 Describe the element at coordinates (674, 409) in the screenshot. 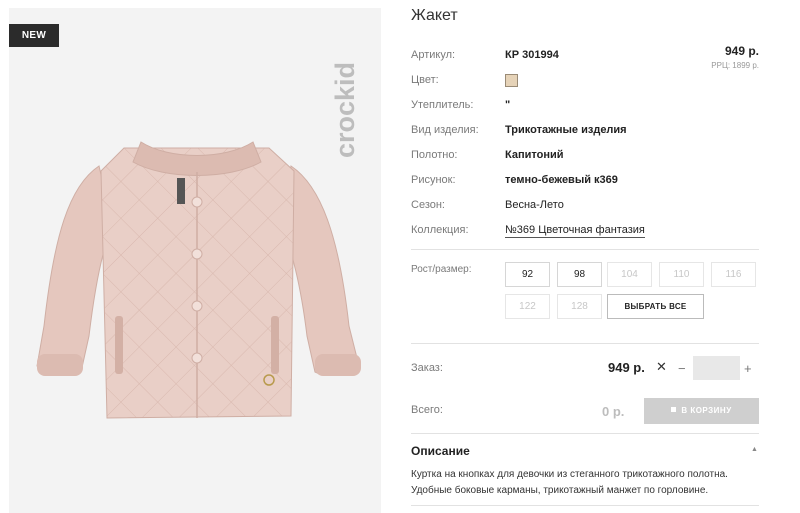

I see `cart-icon` at that location.